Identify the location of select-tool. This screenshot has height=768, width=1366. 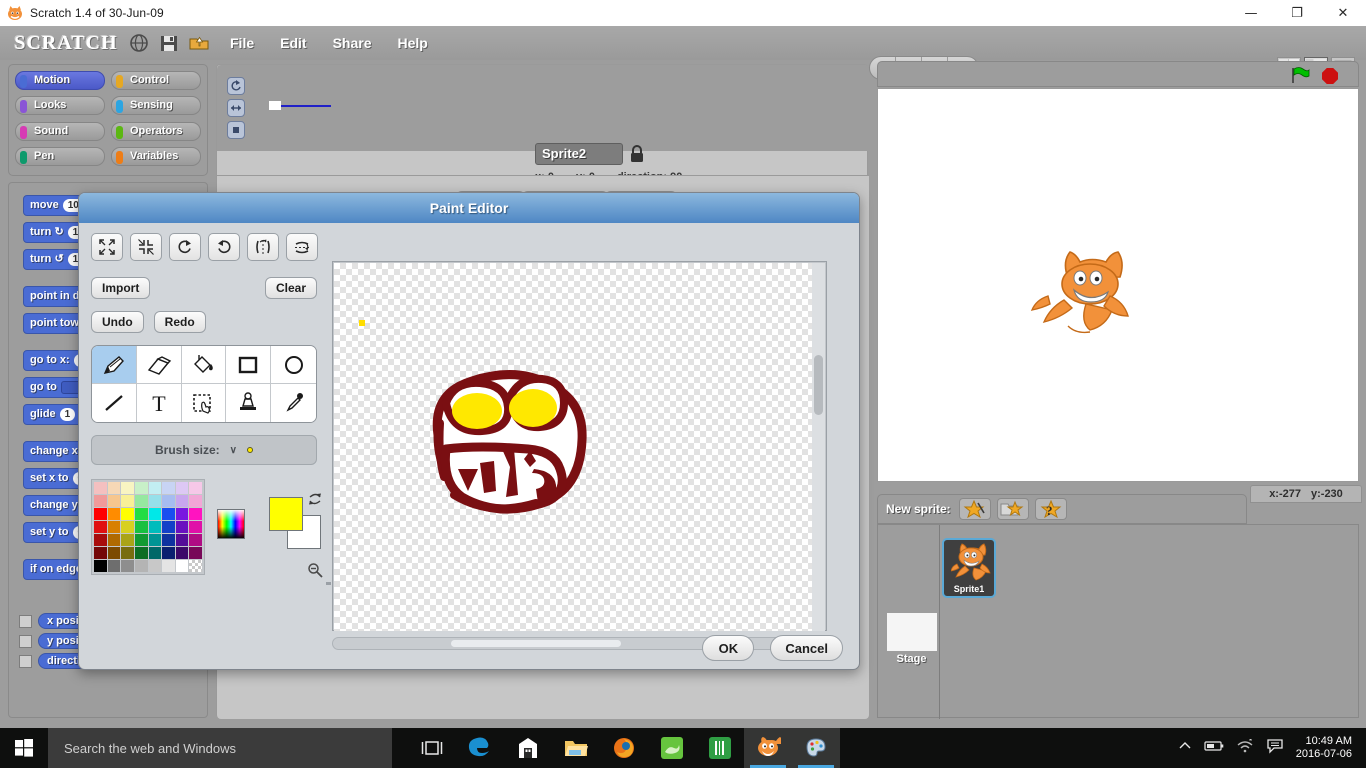
(204, 403).